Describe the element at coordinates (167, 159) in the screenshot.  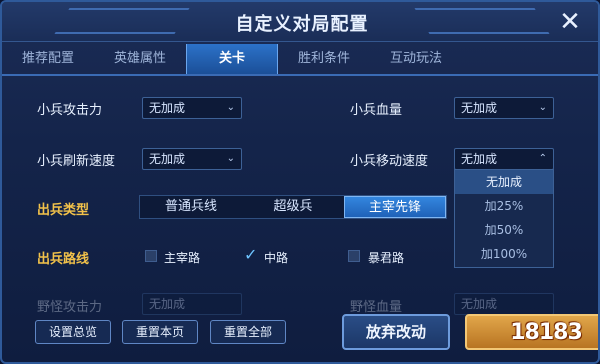
I see `minion-refresh-value: 无加成` at that location.